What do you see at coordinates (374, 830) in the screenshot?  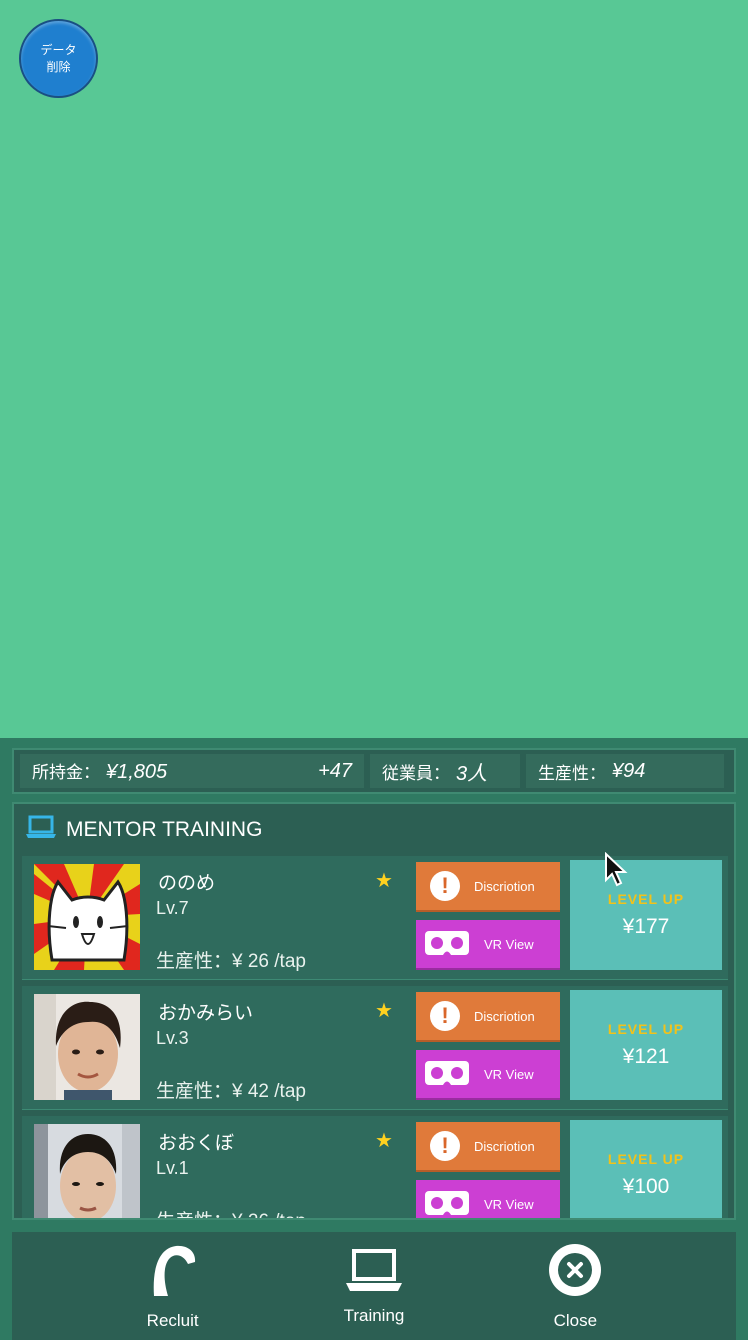 I see `training-header: MENTOR TRAINING` at bounding box center [374, 830].